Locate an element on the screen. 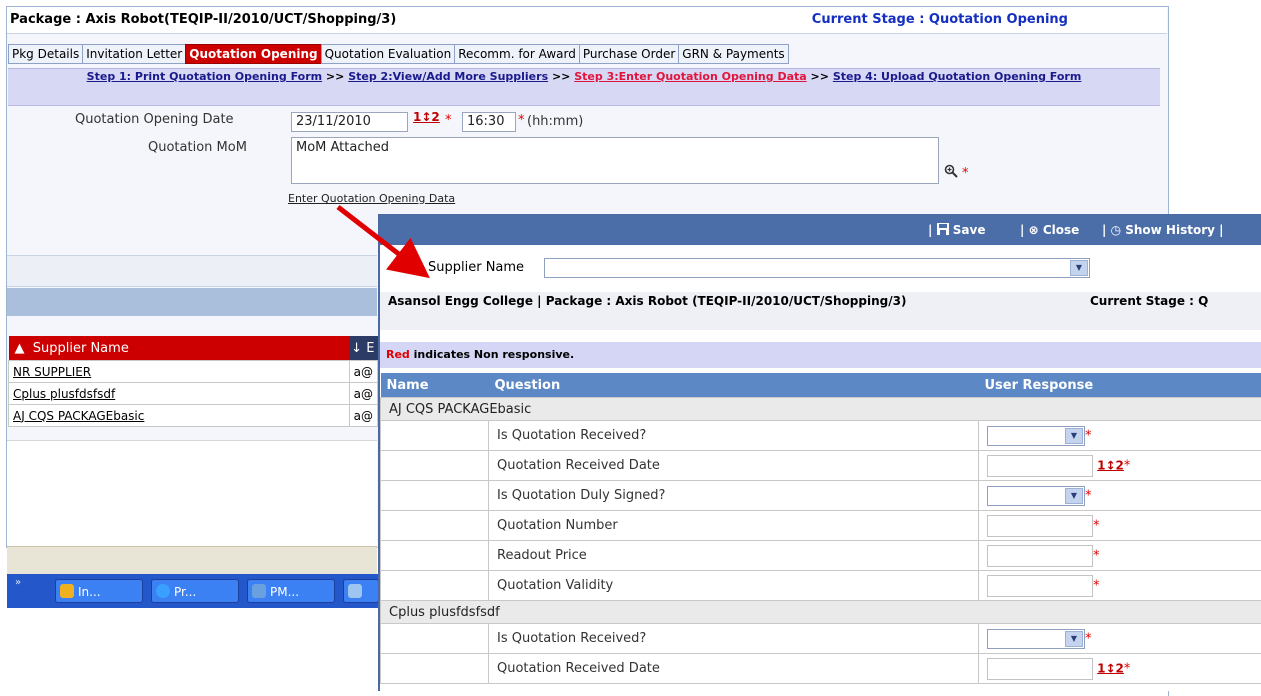 The width and height of the screenshot is (1261, 696). arrow-line is located at coordinates (380, 239).